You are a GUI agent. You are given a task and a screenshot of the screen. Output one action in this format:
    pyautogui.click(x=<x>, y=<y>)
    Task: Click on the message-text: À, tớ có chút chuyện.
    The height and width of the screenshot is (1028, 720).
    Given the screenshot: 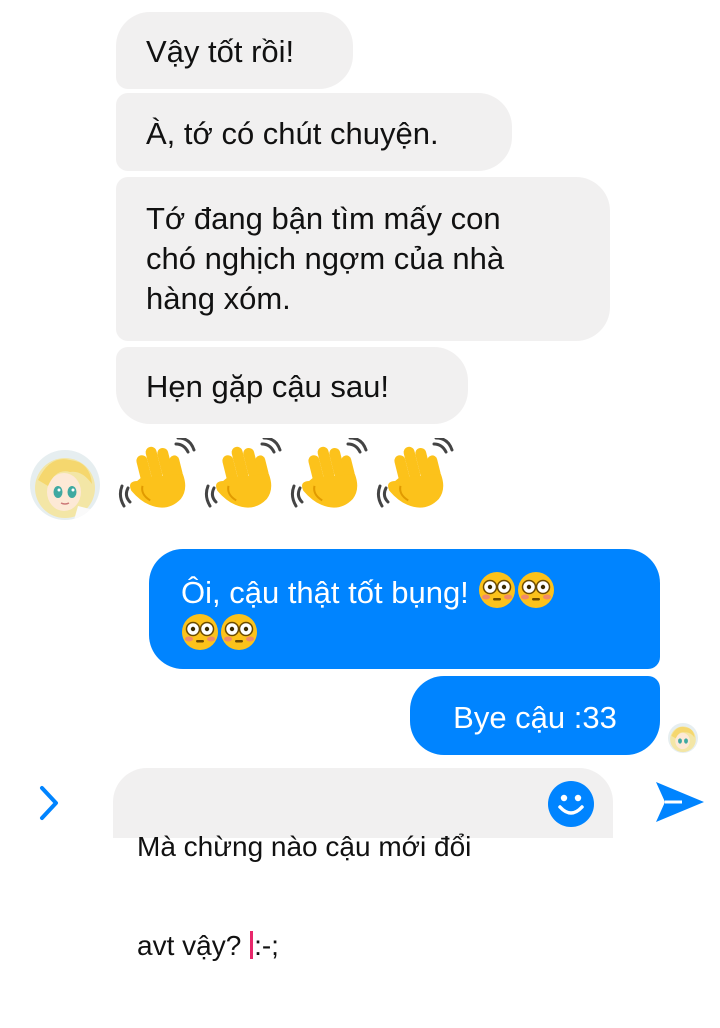 What is the action you would take?
    pyautogui.click(x=292, y=133)
    